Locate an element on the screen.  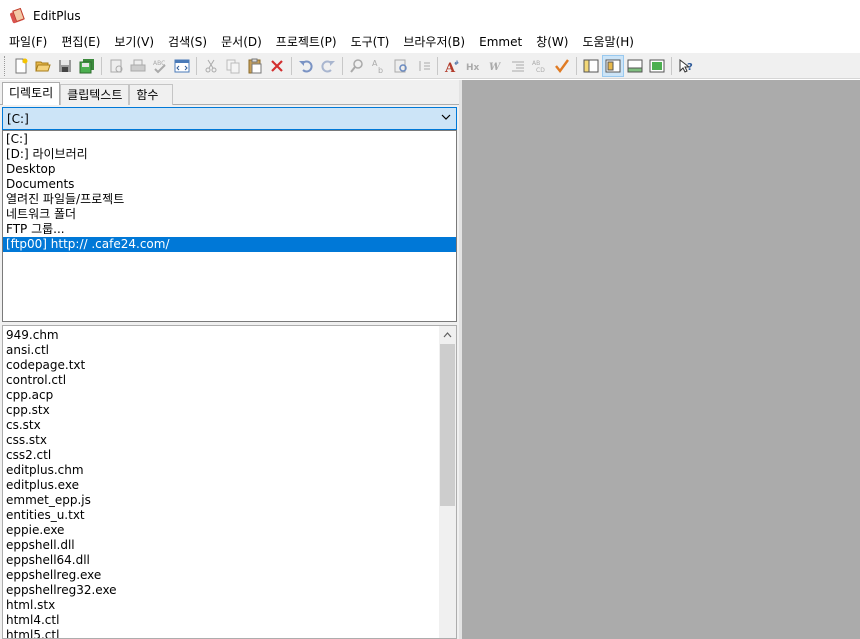
panel-tabs: 디렉토리 클립텍스트 함수 is located at coordinates (88, 93).